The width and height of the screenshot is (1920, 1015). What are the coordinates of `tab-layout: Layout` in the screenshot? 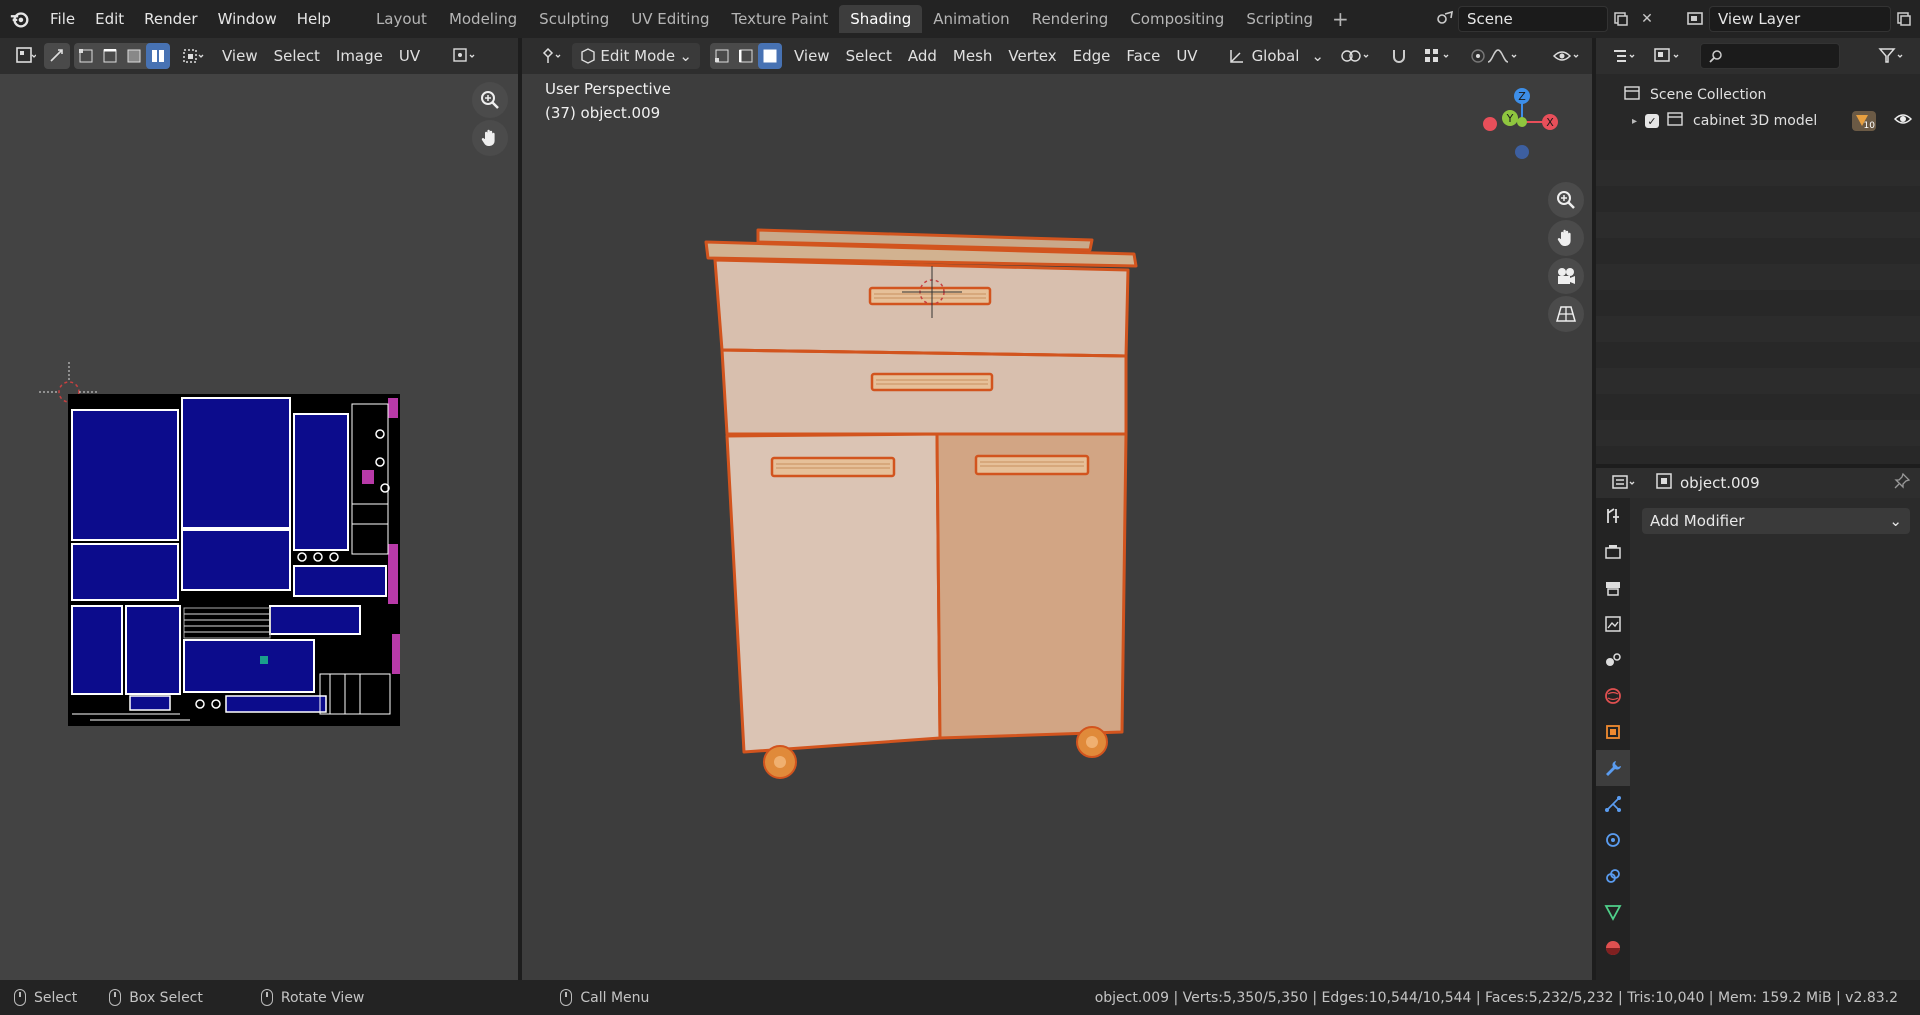 It's located at (401, 19).